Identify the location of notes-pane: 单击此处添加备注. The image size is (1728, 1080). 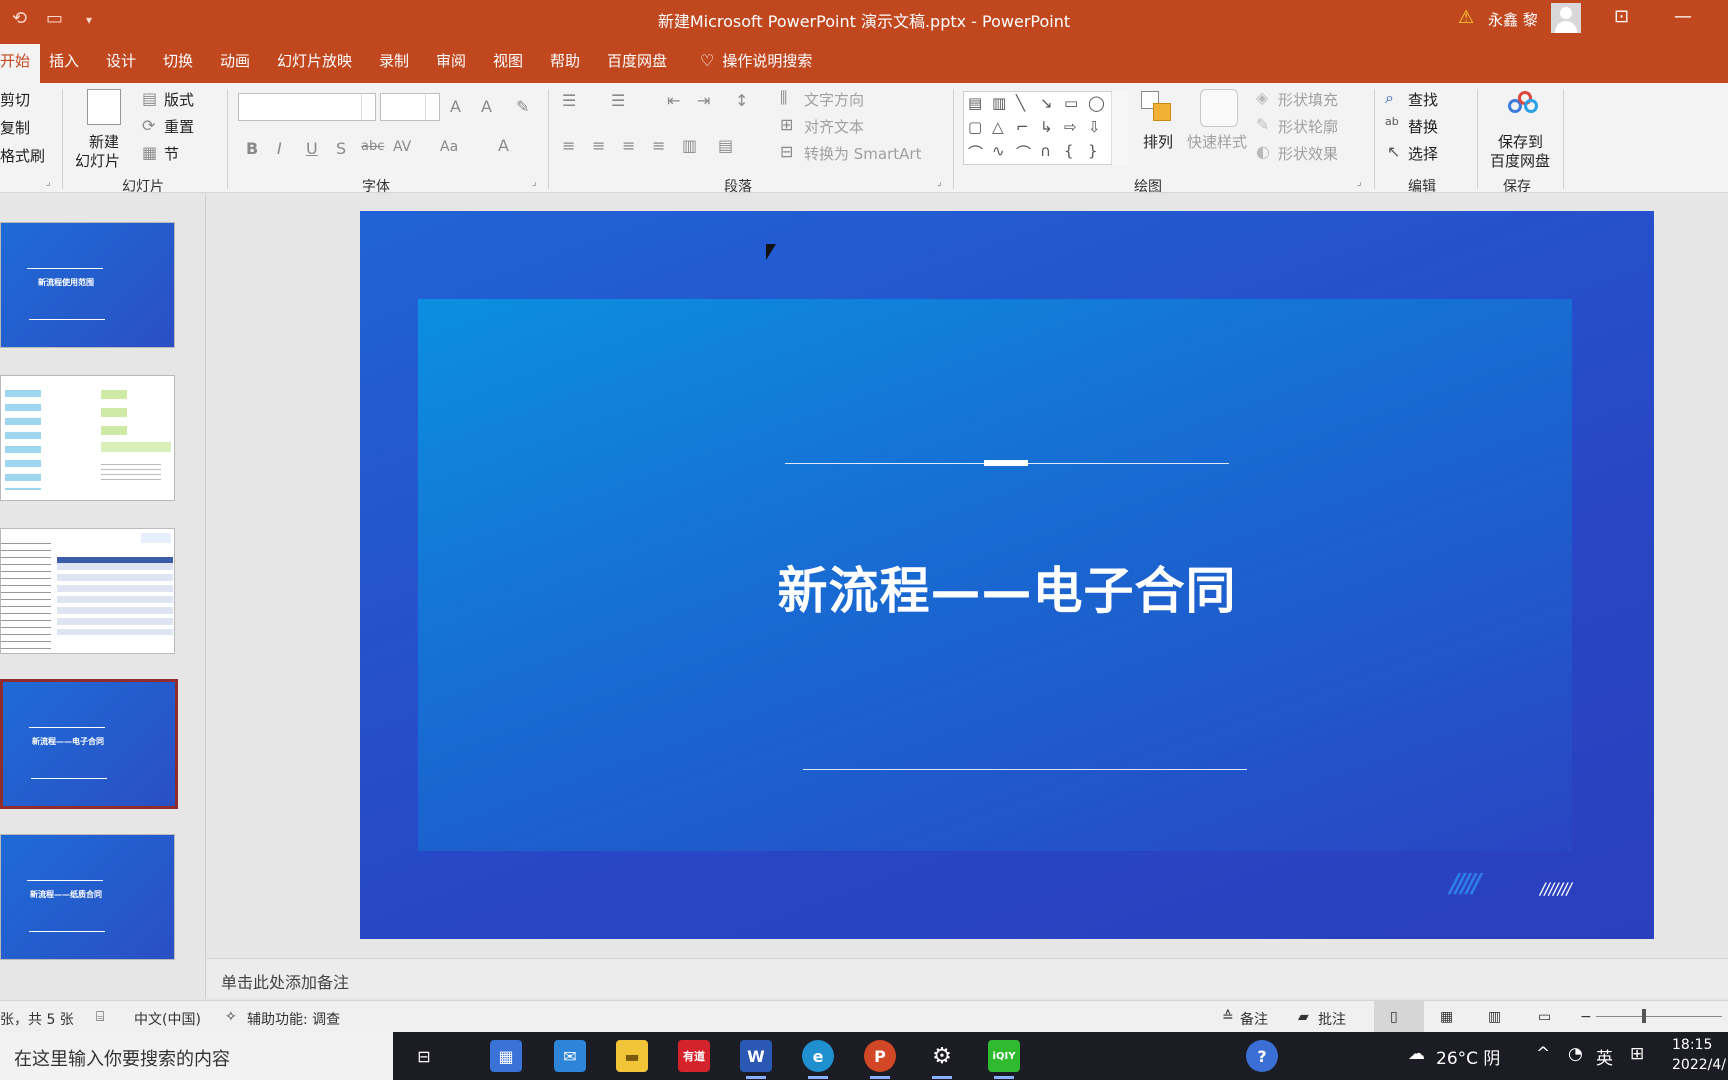
(967, 978).